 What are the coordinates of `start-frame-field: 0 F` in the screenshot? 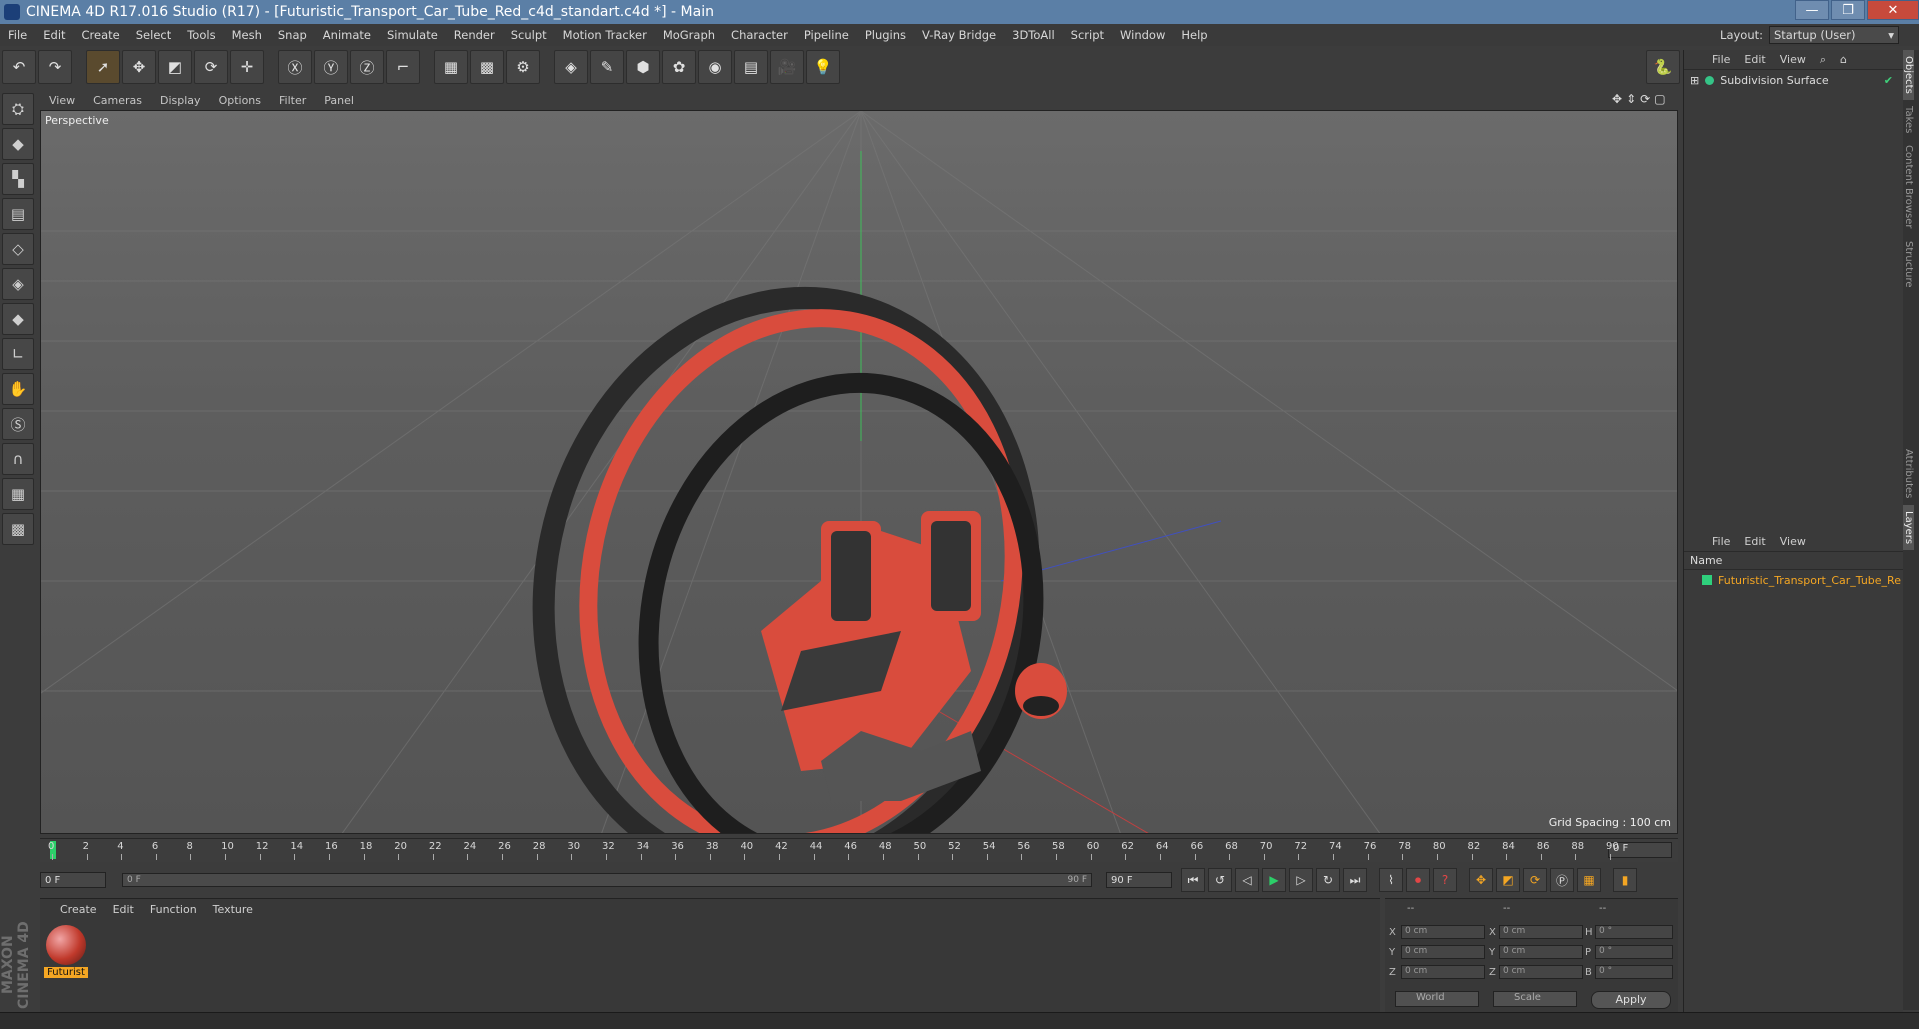 It's located at (73, 880).